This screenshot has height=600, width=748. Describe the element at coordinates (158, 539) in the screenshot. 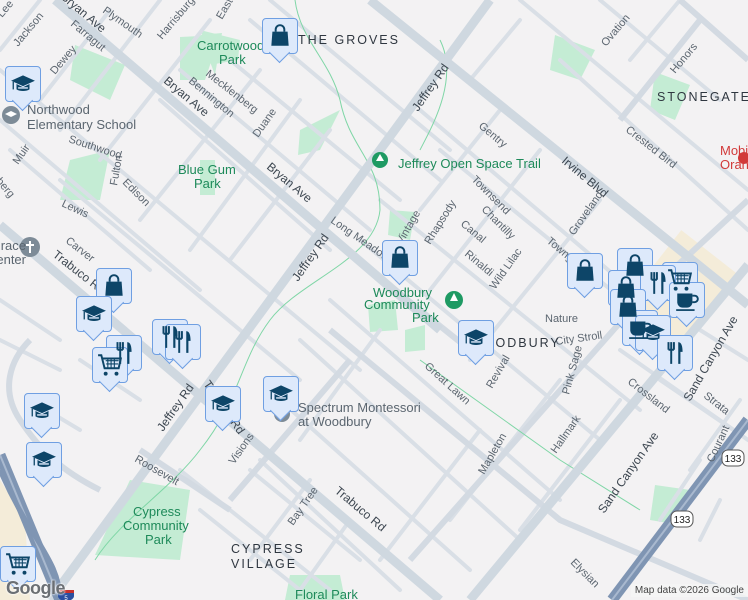

I see `park-label-cypress-3: Park` at that location.